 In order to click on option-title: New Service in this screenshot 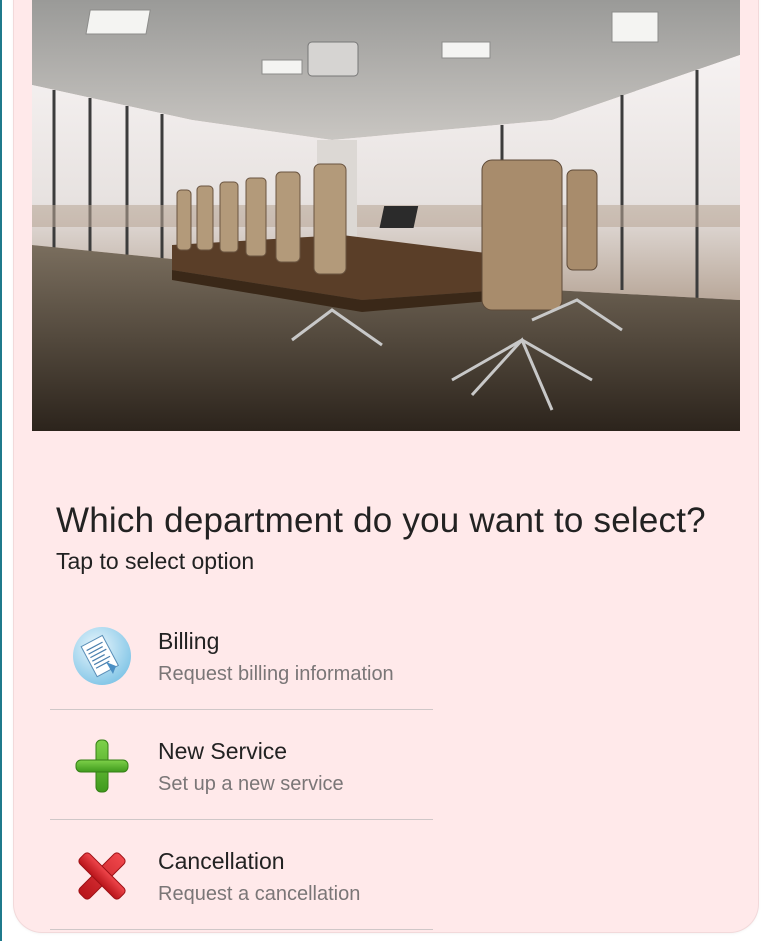, I will do `click(223, 751)`.